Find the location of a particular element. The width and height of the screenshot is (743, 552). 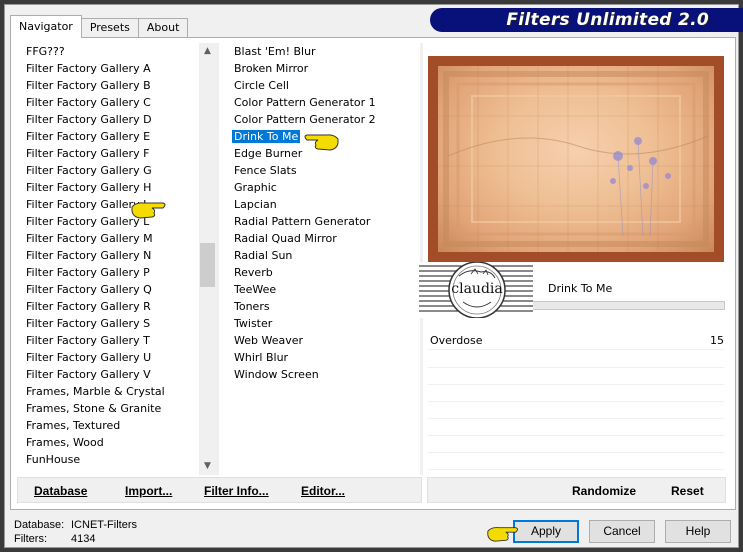

list-item: Radial Pattern Generator is located at coordinates (322, 221).